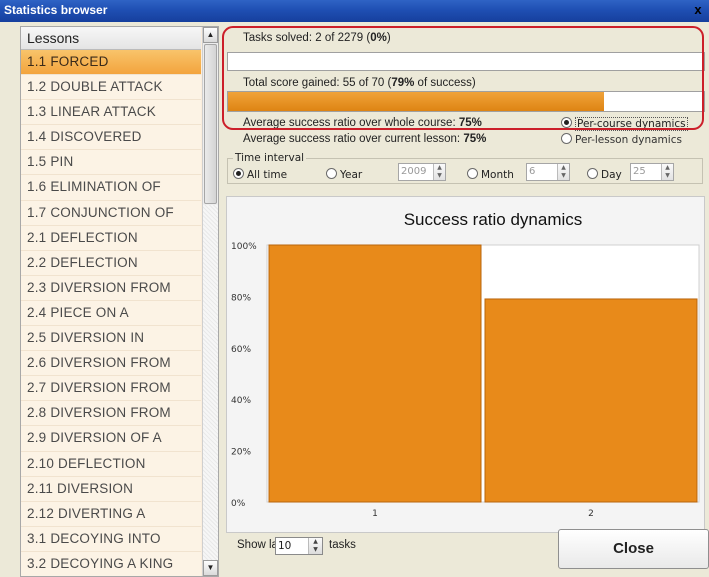  Describe the element at coordinates (55, 10) in the screenshot. I see `window-title: Statistics browser` at that location.